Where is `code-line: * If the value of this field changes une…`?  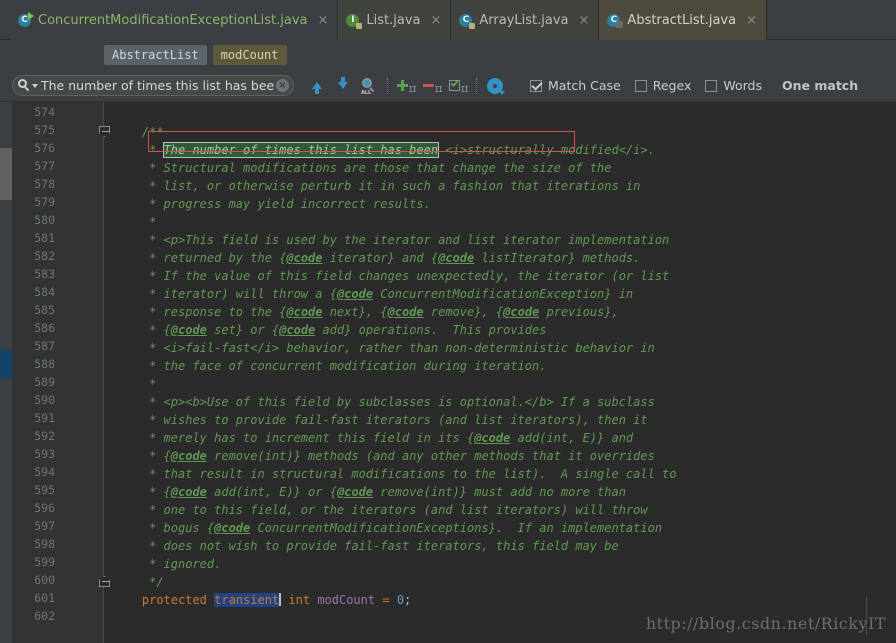
code-line: * If the value of this field changes une… is located at coordinates (409, 276).